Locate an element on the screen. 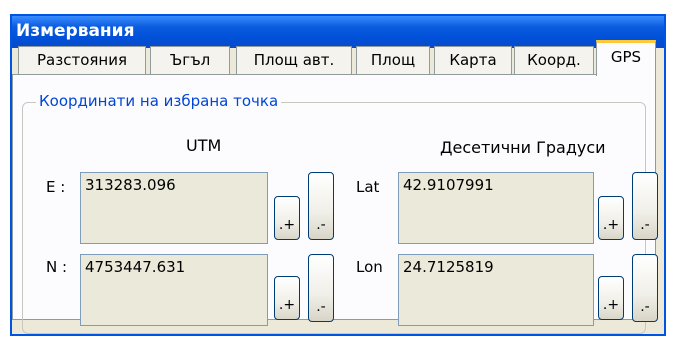 Image resolution: width=680 pixels, height=348 pixels. utm-header: UTM is located at coordinates (204, 145).